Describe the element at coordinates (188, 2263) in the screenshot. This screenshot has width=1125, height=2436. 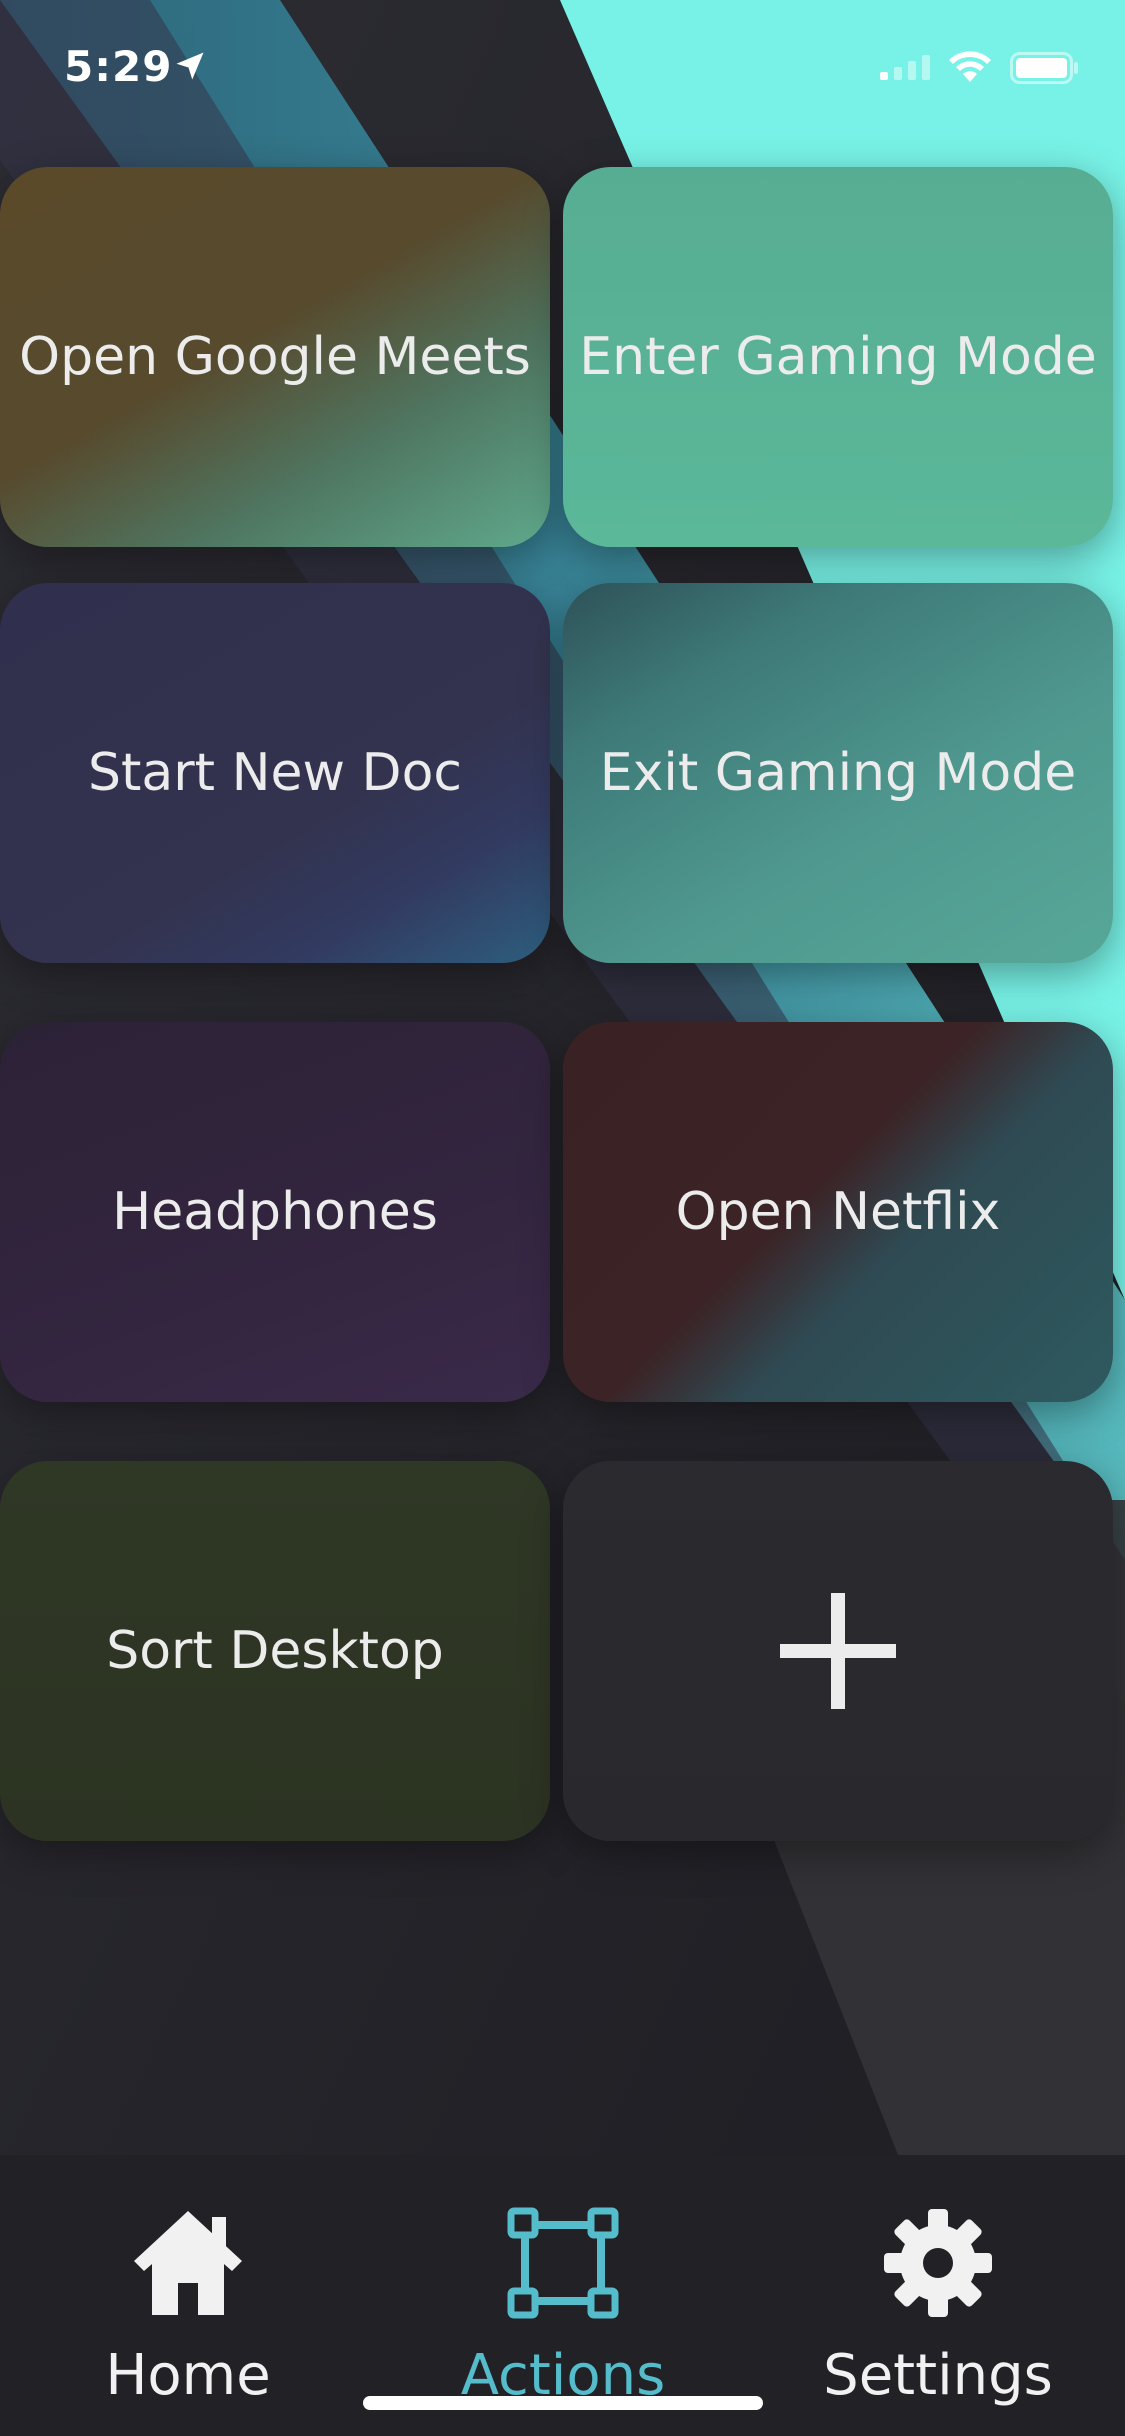
I see `house-icon` at that location.